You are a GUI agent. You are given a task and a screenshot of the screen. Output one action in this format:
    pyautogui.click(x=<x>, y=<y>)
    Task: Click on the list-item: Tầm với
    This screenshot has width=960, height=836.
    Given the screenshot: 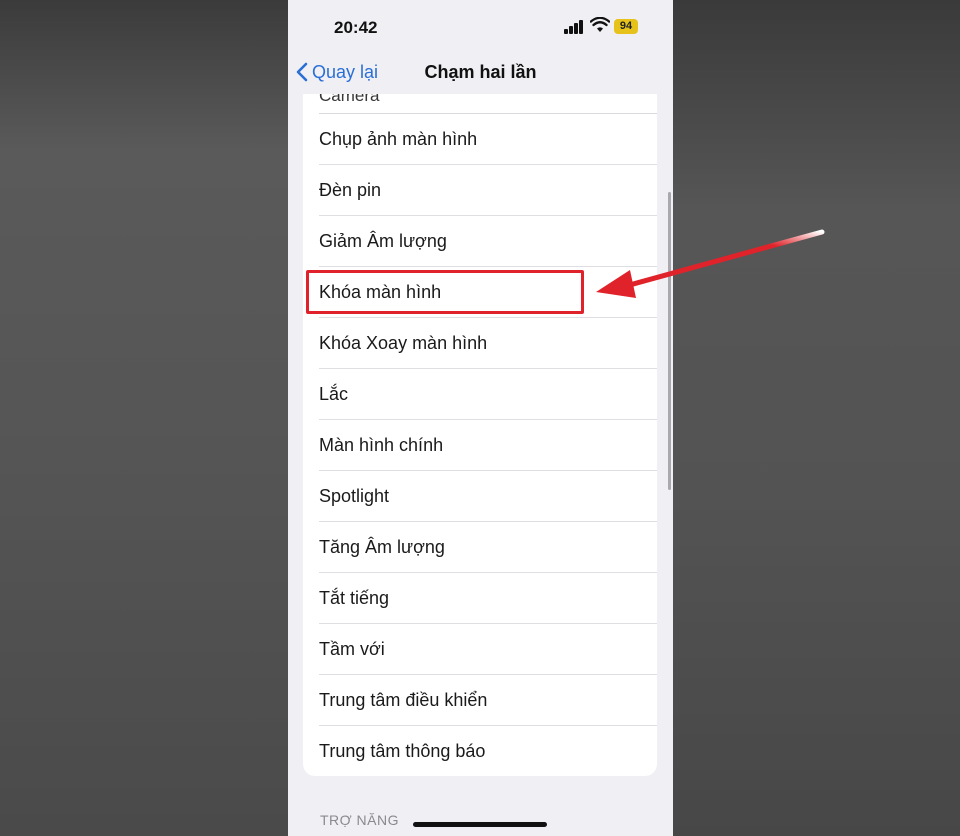 What is the action you would take?
    pyautogui.click(x=480, y=649)
    